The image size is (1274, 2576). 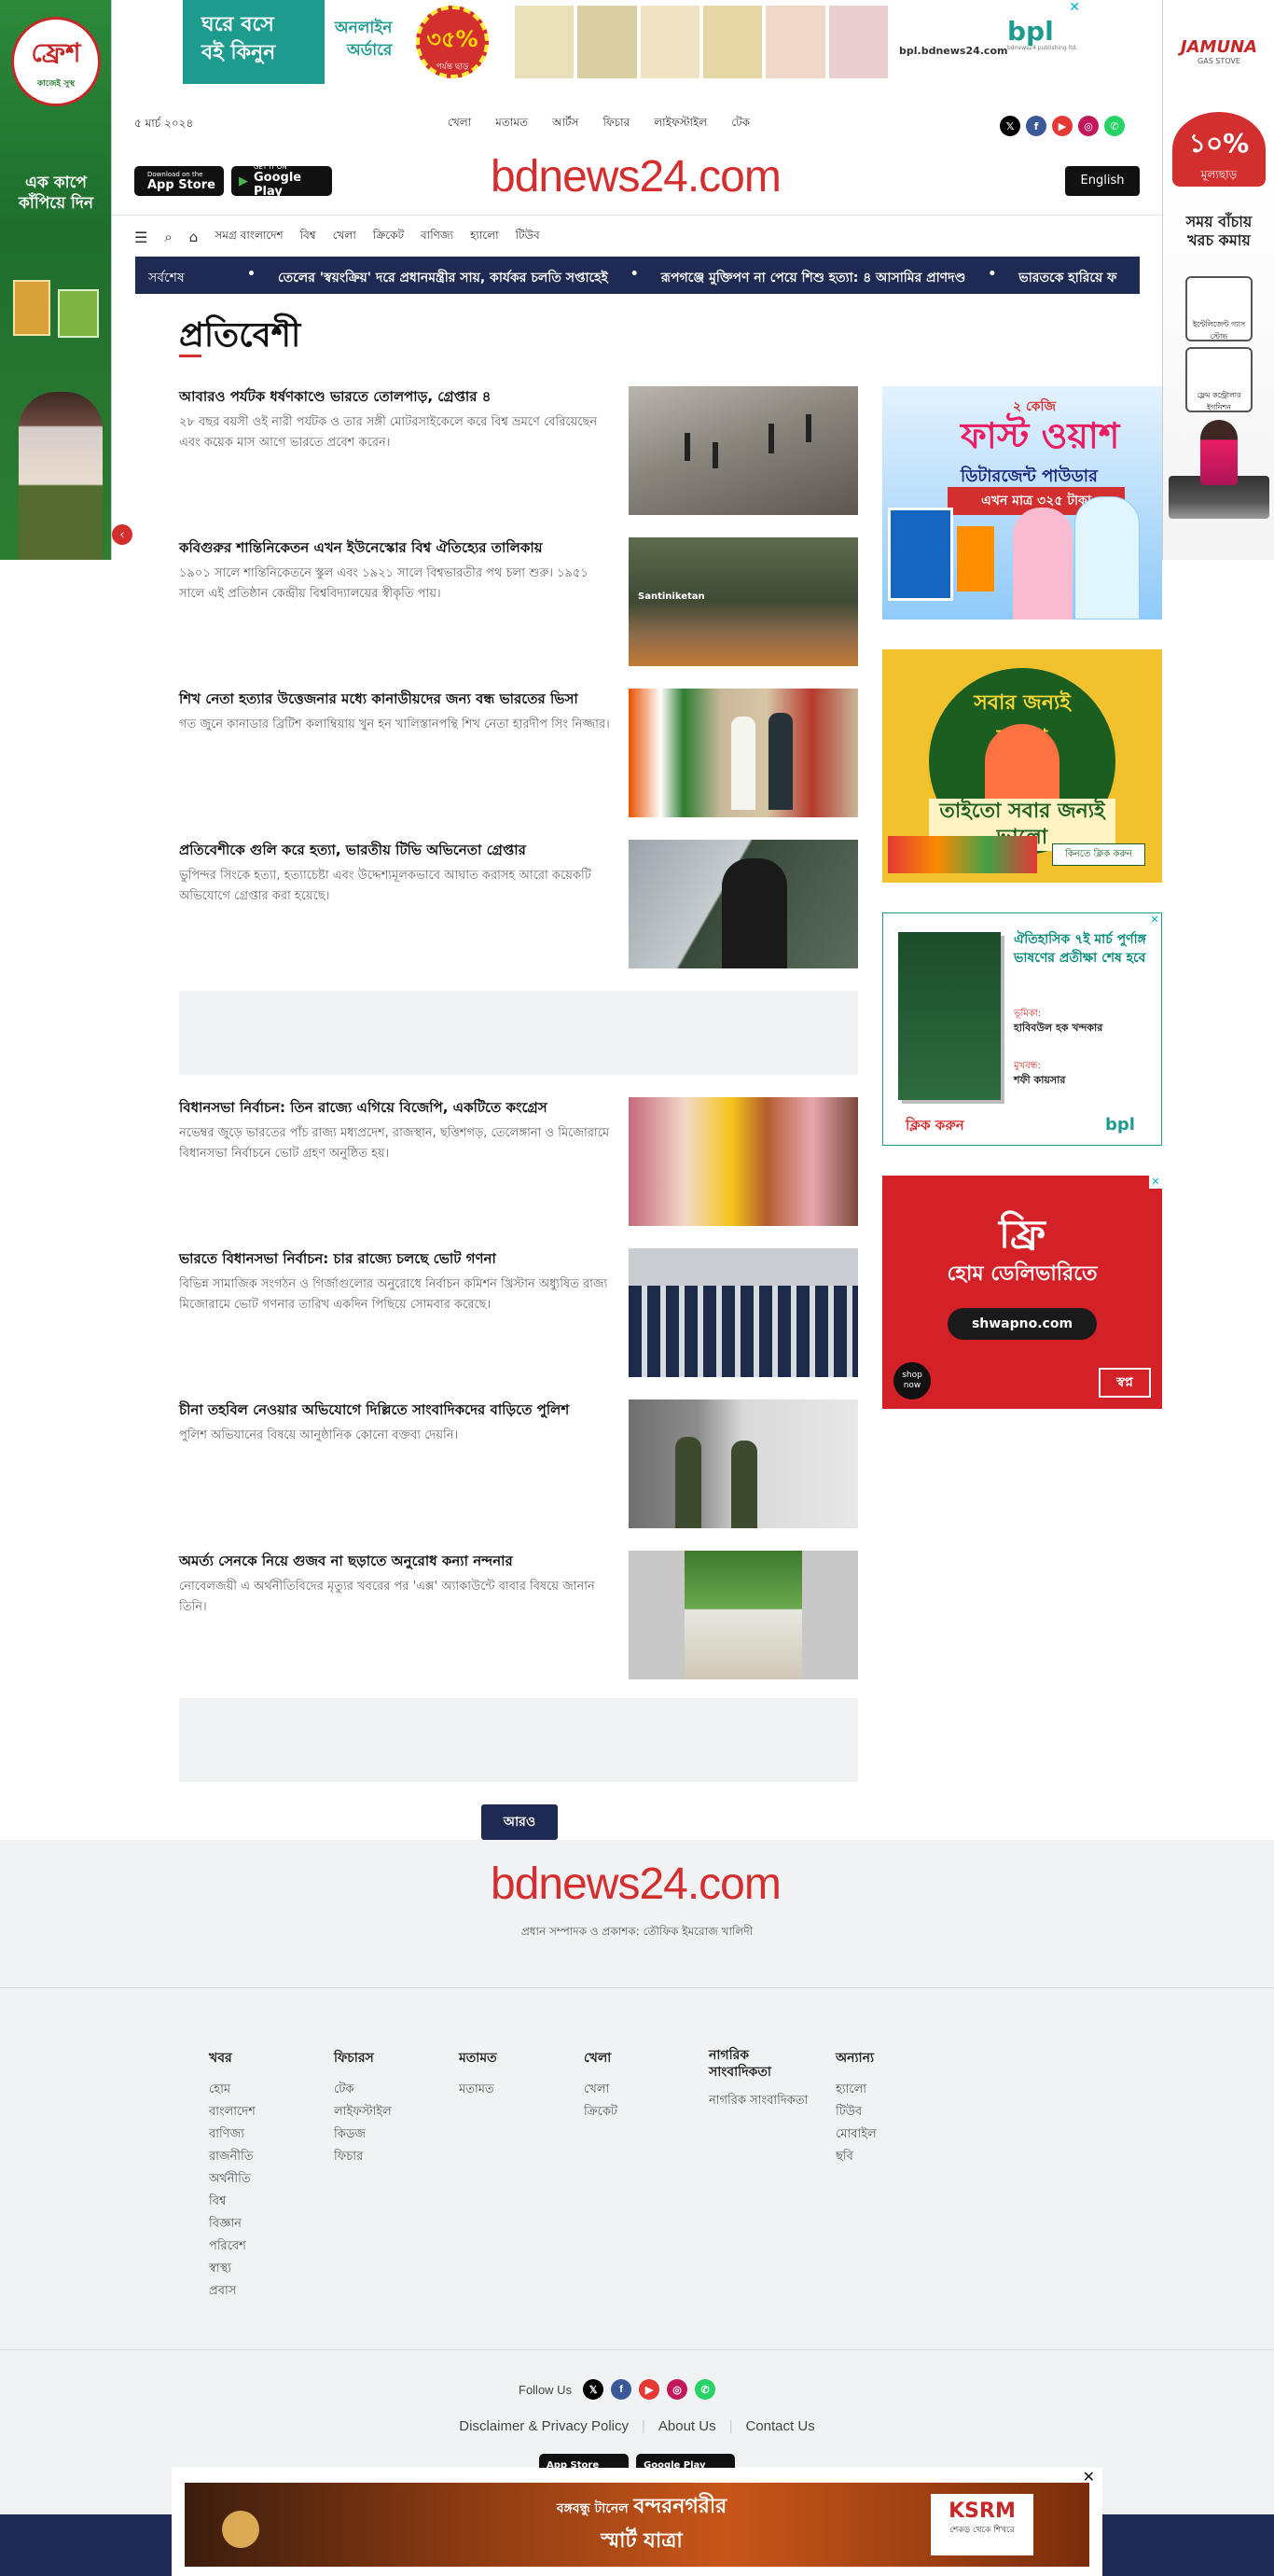 What do you see at coordinates (385, 2157) in the screenshot?
I see `footer-link: ফিচার` at bounding box center [385, 2157].